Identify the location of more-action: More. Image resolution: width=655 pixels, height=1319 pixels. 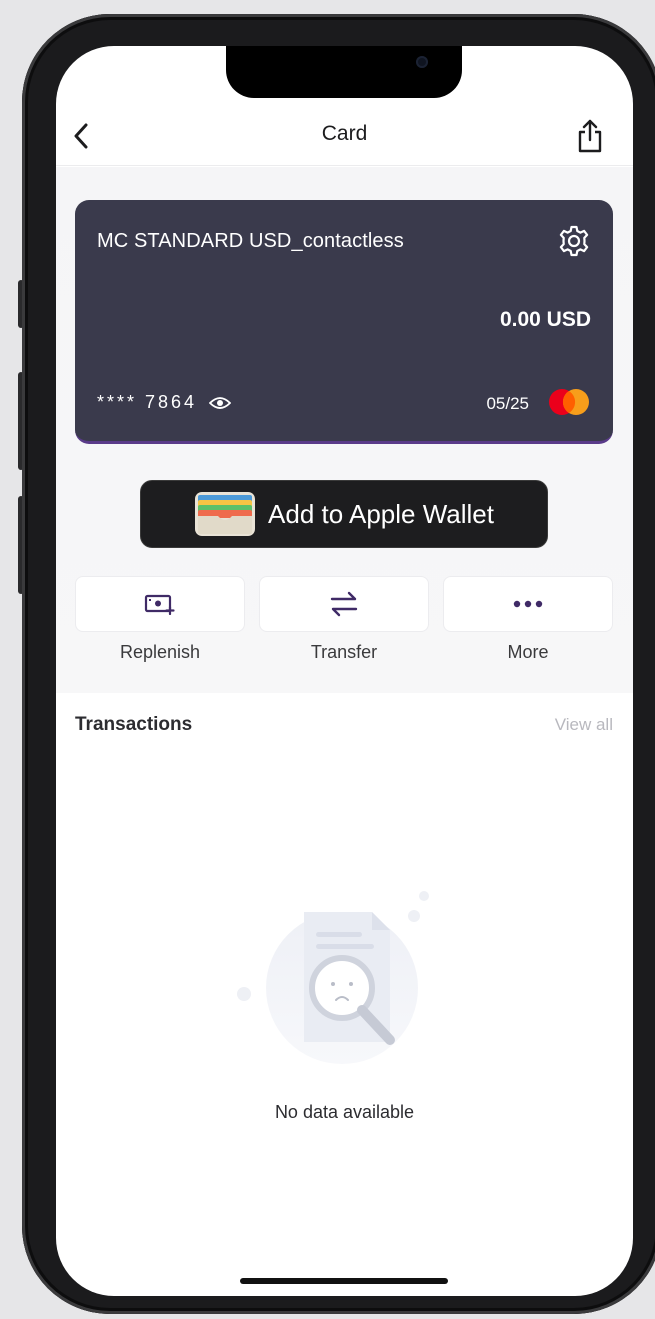
(528, 626).